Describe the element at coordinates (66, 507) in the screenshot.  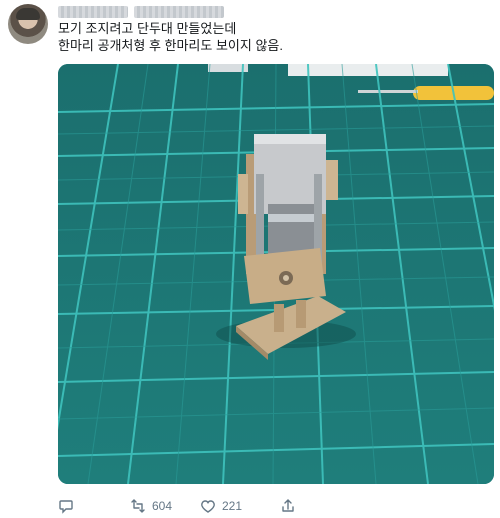
I see `reply-icon` at that location.